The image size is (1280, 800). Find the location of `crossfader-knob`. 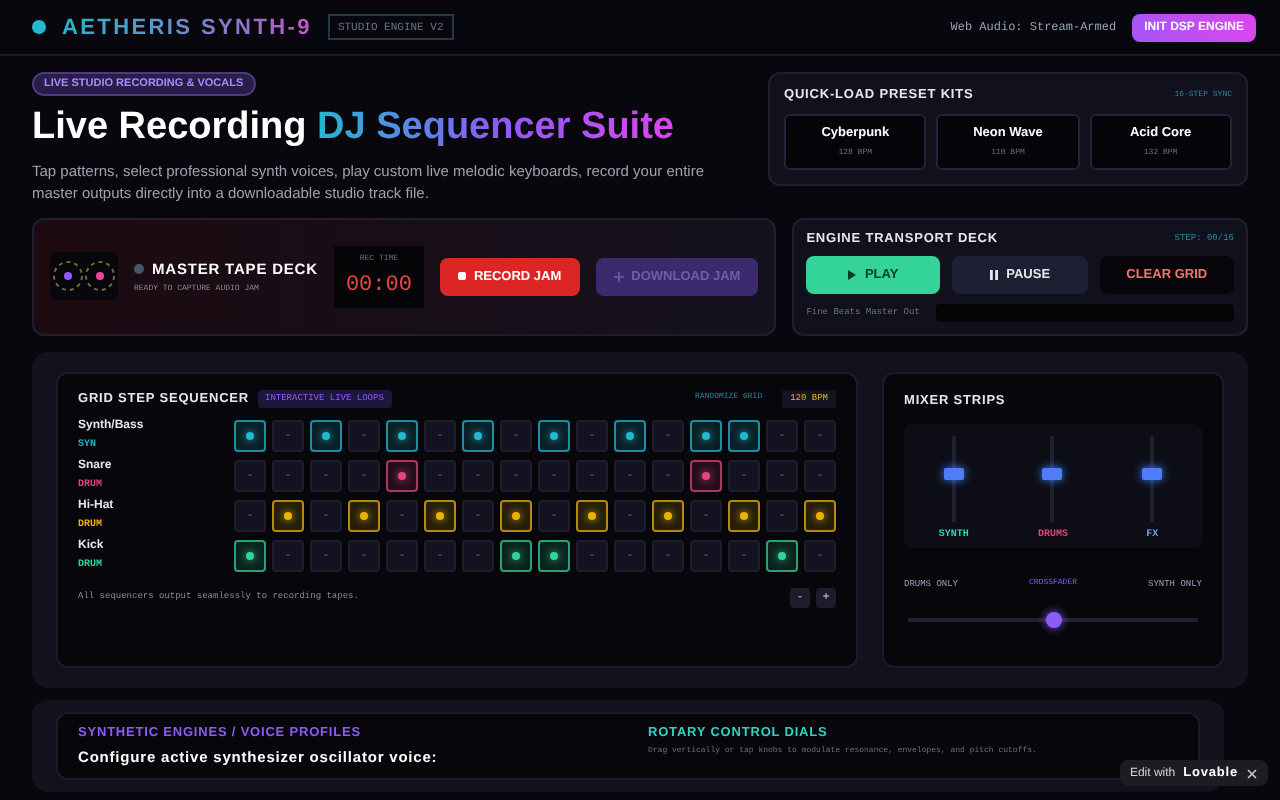

crossfader-knob is located at coordinates (1053, 619).